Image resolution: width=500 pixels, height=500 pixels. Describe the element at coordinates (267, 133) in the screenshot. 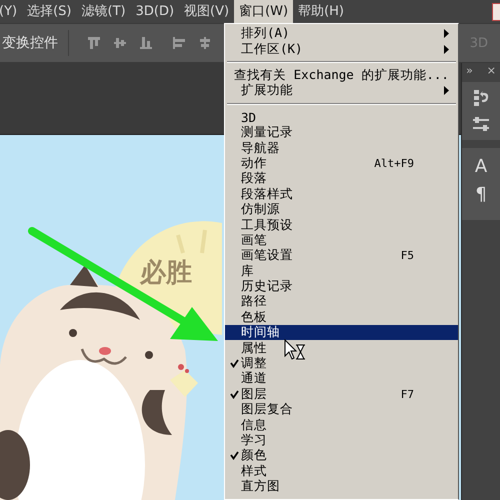

I see `menu-item-label: 测量记录` at that location.